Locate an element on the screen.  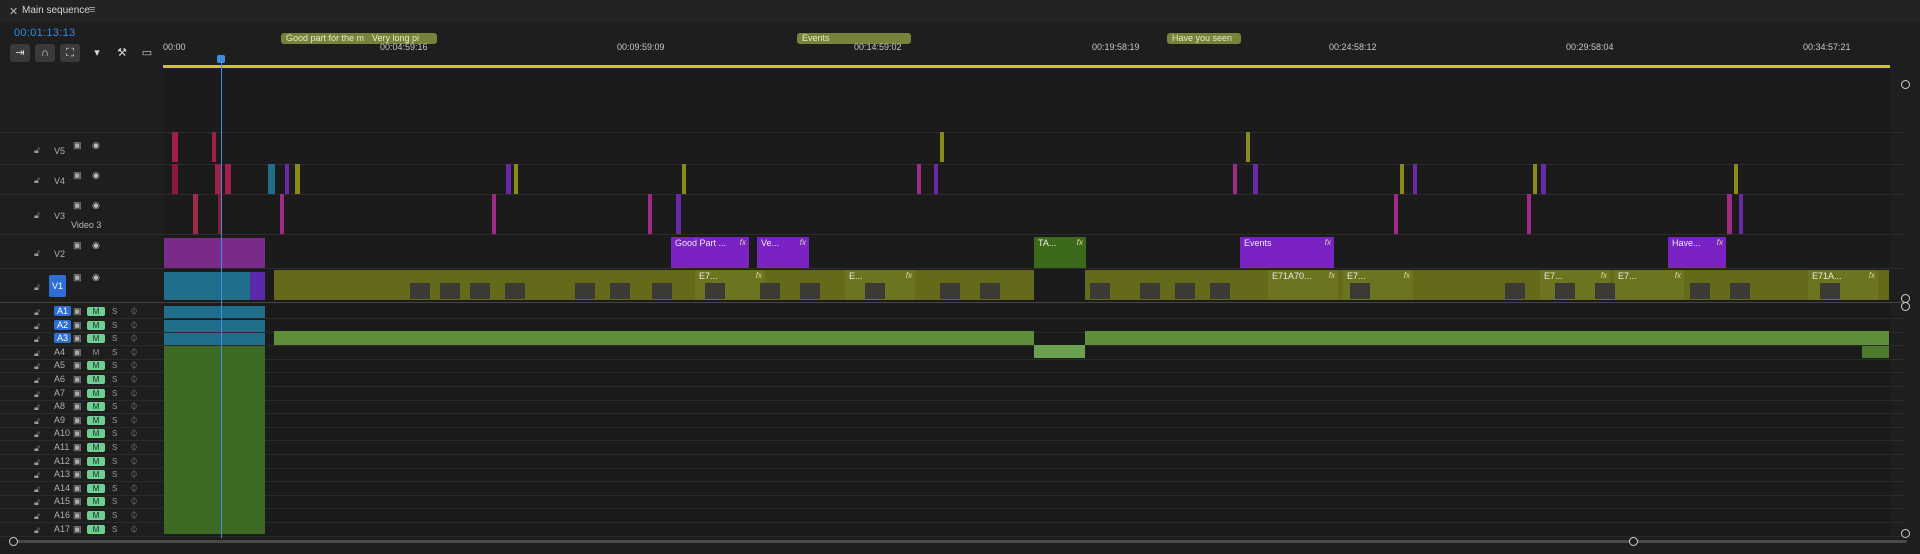
video-clip: Events fx is located at coordinates (1287, 252).